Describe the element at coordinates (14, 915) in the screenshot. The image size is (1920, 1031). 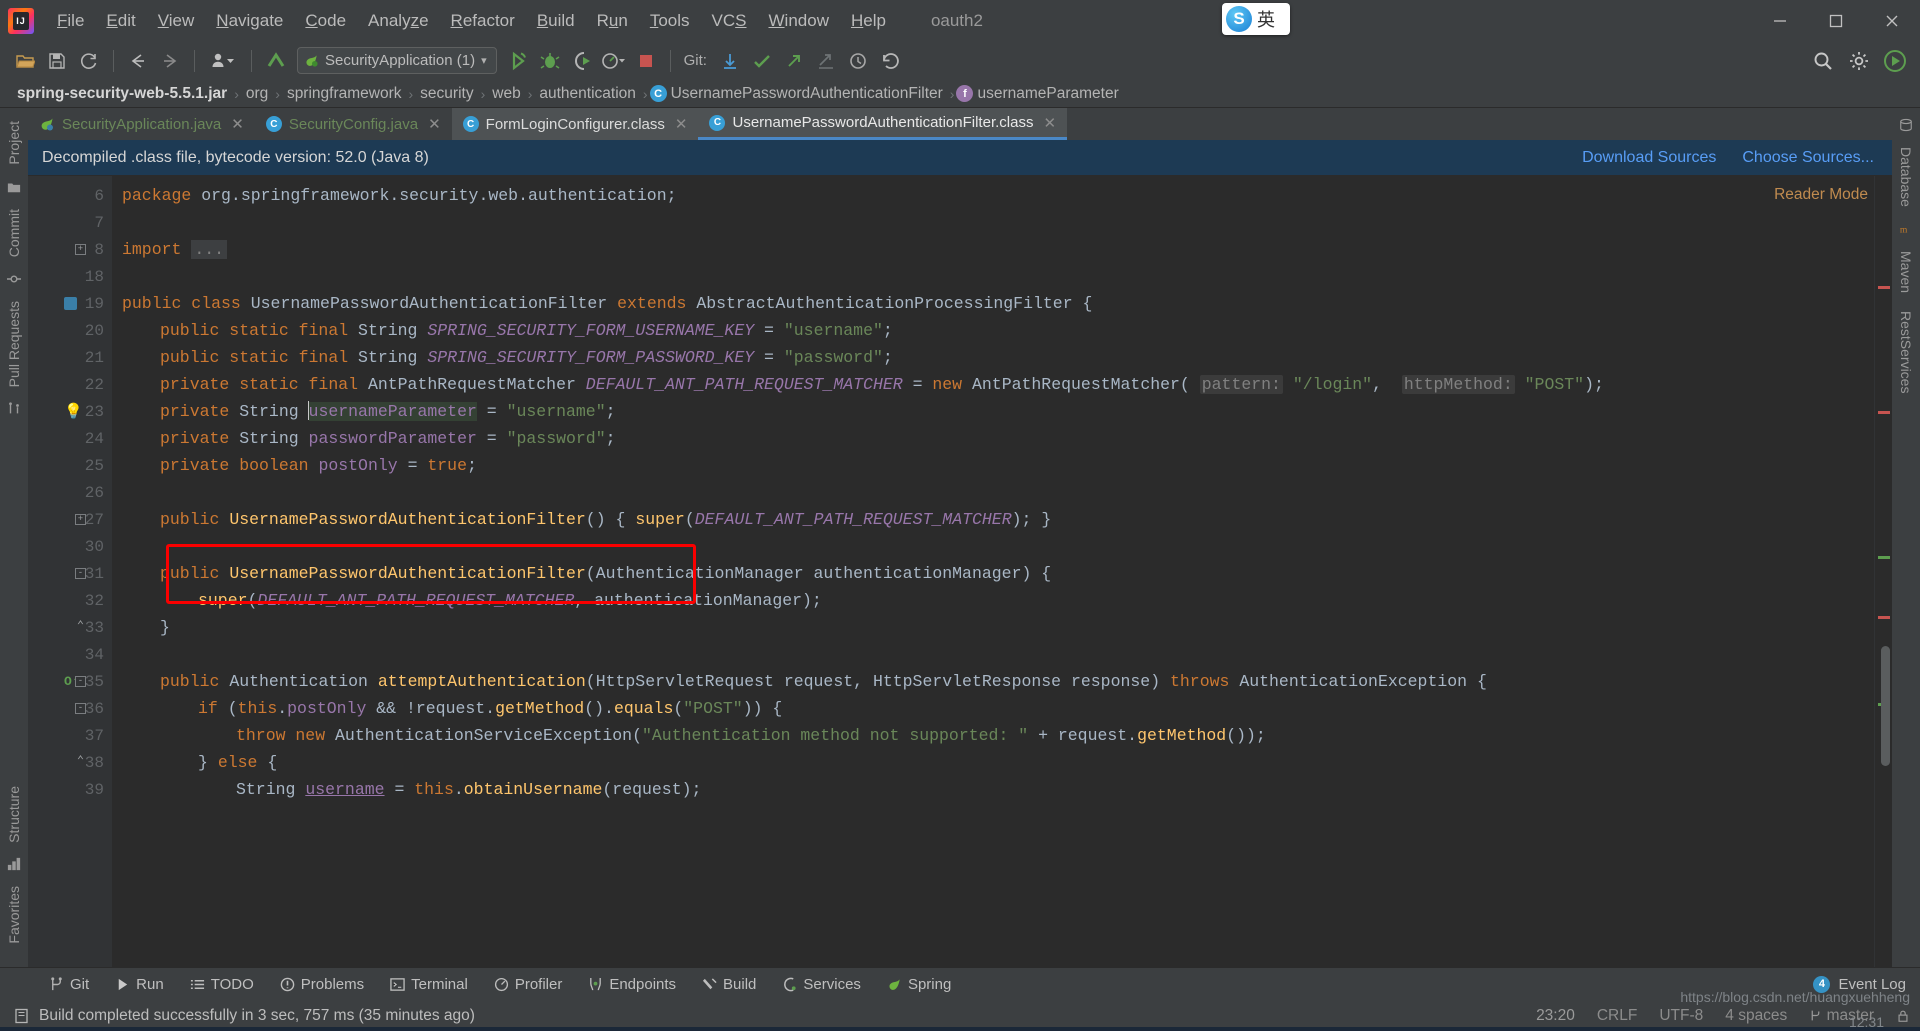
I see `sidebar-item-favorites: Favorites` at that location.